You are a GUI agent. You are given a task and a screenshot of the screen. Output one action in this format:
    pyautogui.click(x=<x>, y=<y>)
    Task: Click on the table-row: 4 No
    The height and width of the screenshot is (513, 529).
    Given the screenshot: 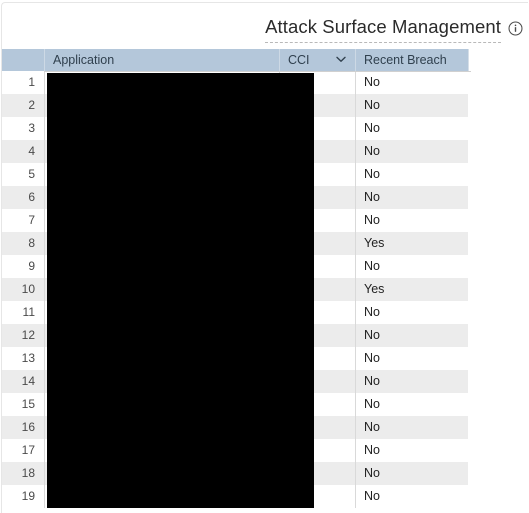 What is the action you would take?
    pyautogui.click(x=265, y=151)
    